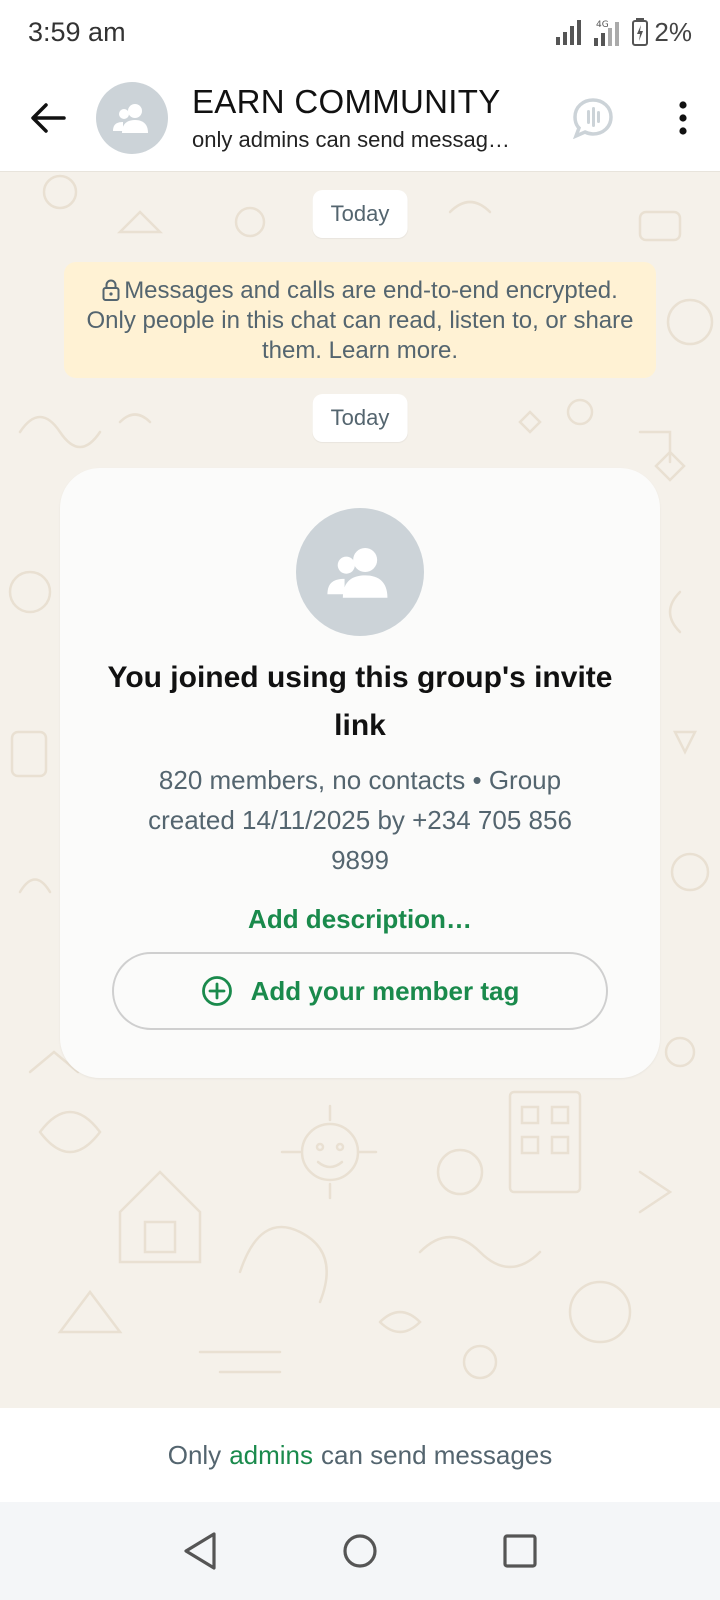 The height and width of the screenshot is (1600, 720). I want to click on back-arrow-icon, so click(48, 117).